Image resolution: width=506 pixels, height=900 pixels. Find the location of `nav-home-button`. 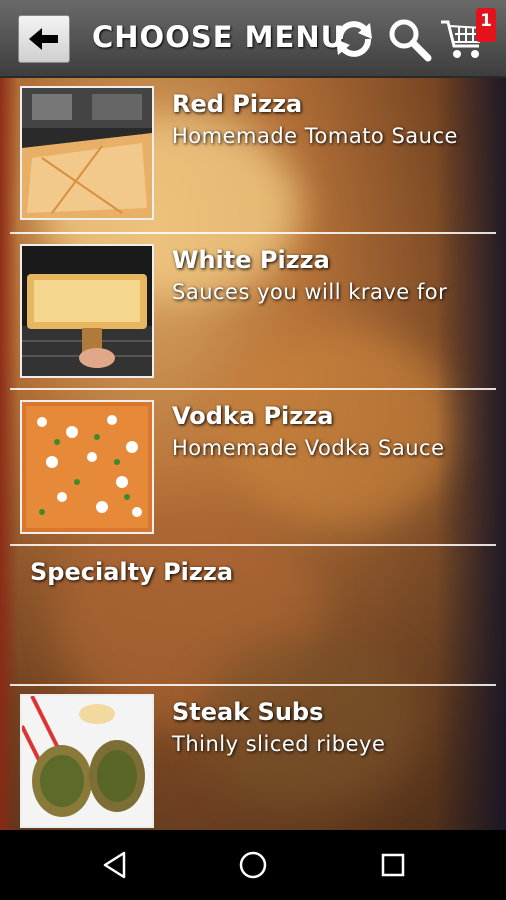

nav-home-button is located at coordinates (253, 865).